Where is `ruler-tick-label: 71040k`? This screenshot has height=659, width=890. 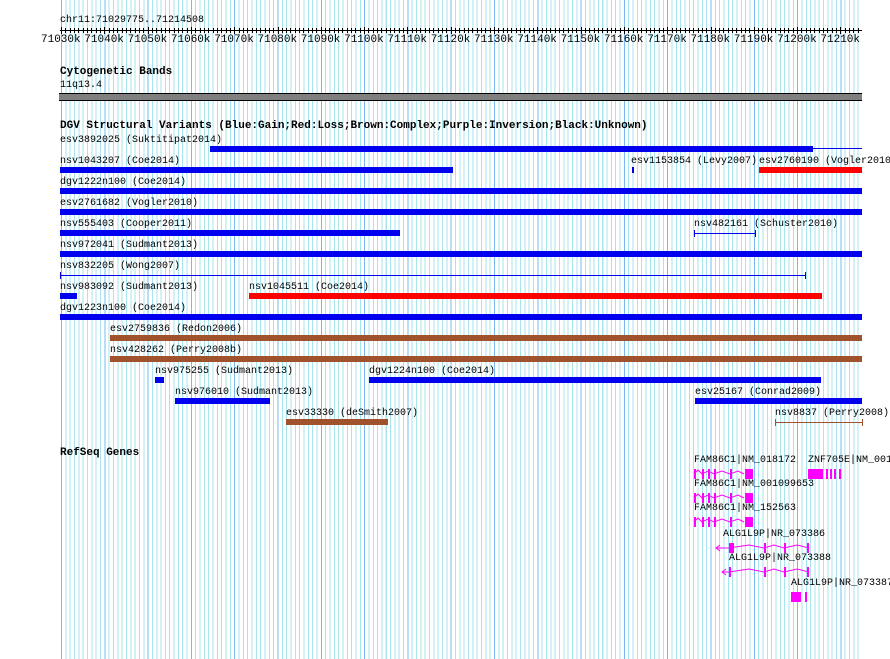 ruler-tick-label: 71040k is located at coordinates (104, 40).